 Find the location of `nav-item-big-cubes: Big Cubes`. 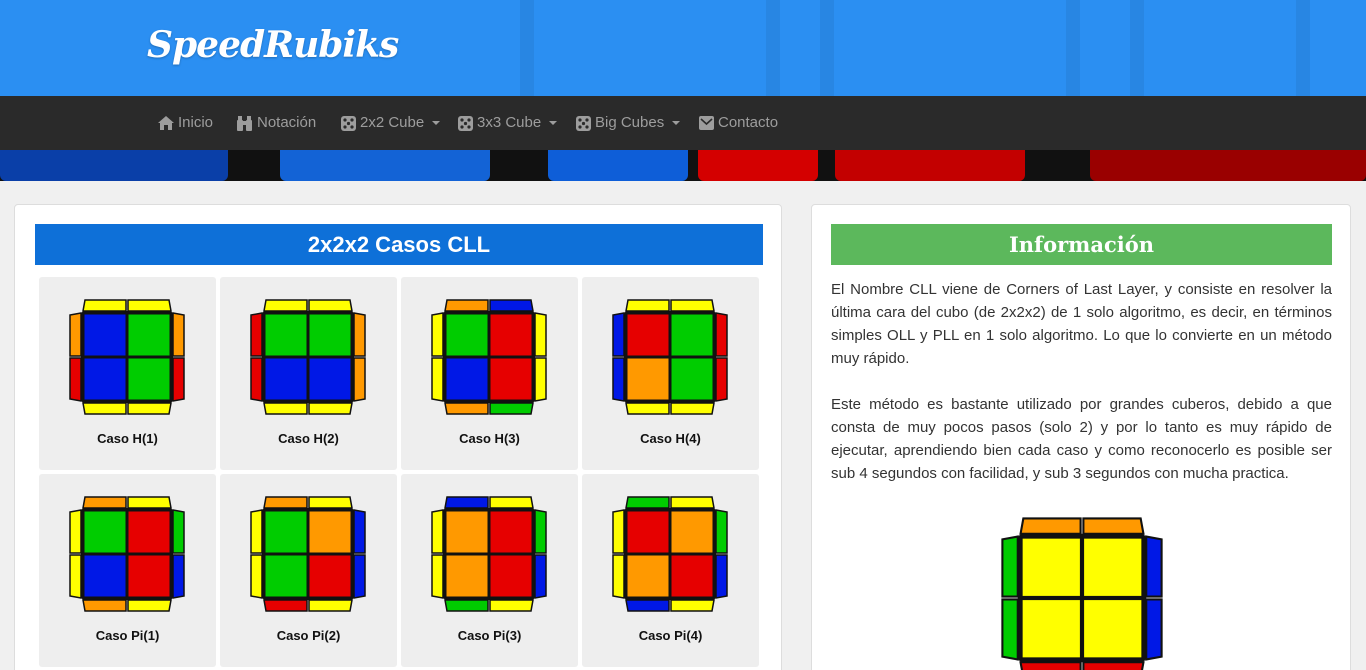

nav-item-big-cubes: Big Cubes is located at coordinates (628, 123).